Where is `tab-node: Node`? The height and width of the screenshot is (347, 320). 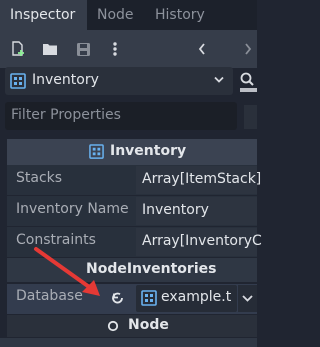
tab-node: Node is located at coordinates (117, 15).